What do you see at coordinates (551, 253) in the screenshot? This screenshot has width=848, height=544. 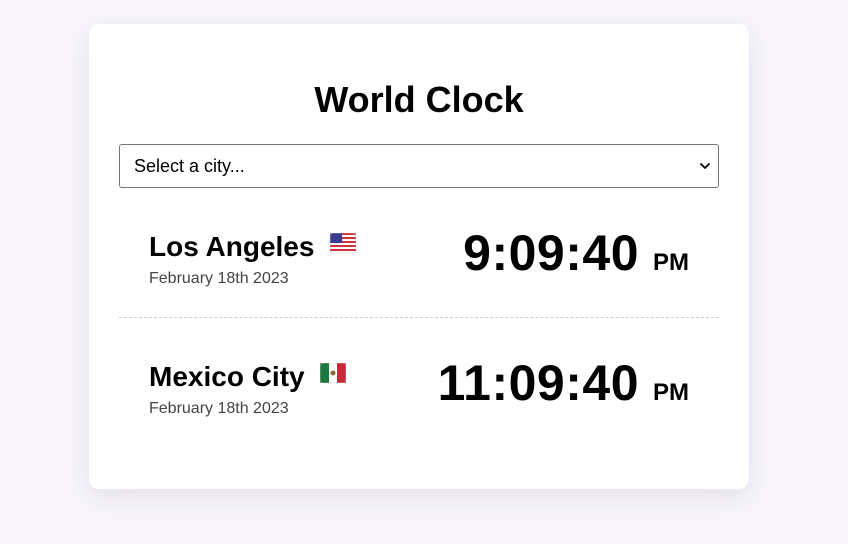 I see `clock-time: 9:09:40` at bounding box center [551, 253].